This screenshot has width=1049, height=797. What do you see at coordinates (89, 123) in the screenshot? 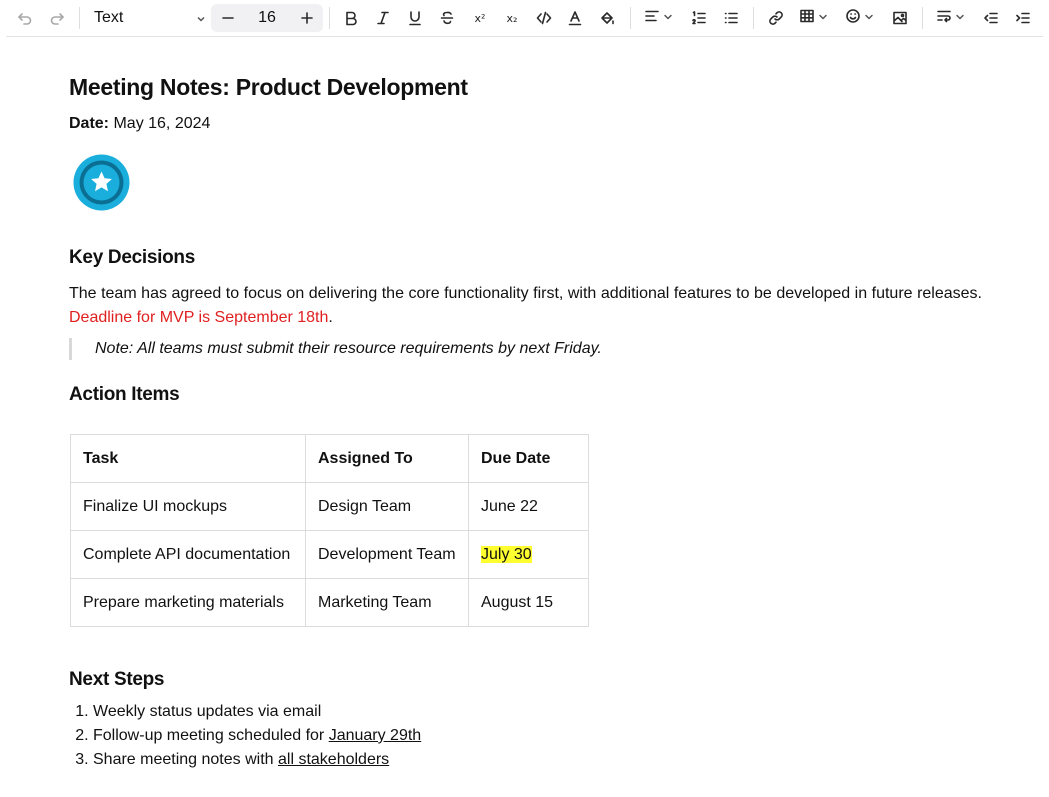
I see `date-label: Date:` at bounding box center [89, 123].